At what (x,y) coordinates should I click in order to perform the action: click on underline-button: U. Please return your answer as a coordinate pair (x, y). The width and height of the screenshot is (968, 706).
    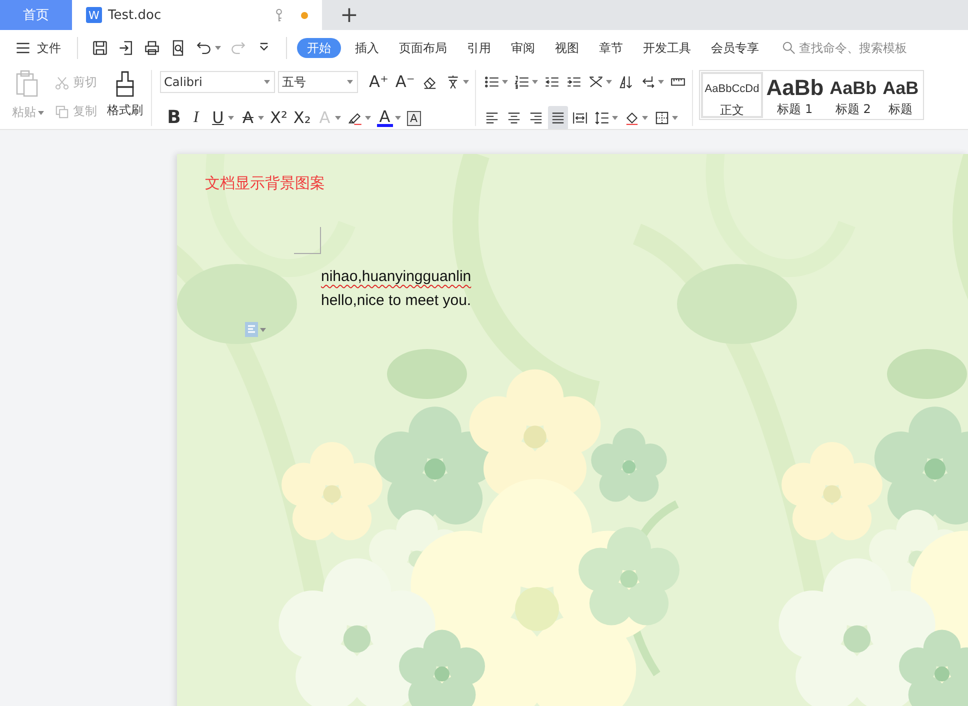
    Looking at the image, I should click on (222, 117).